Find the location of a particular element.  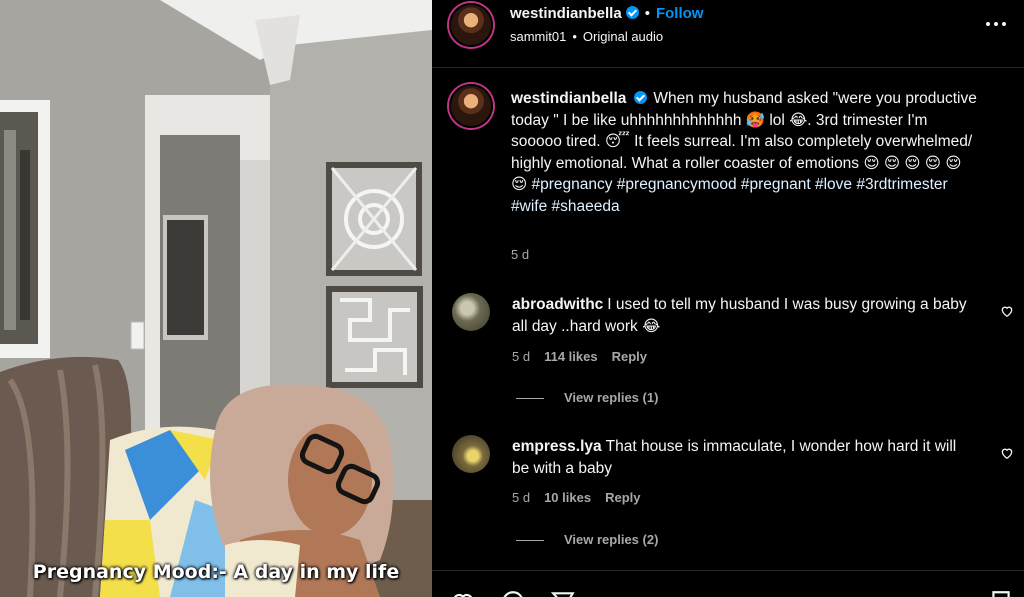

author-line: westindianbella • Follow is located at coordinates (606, 13).